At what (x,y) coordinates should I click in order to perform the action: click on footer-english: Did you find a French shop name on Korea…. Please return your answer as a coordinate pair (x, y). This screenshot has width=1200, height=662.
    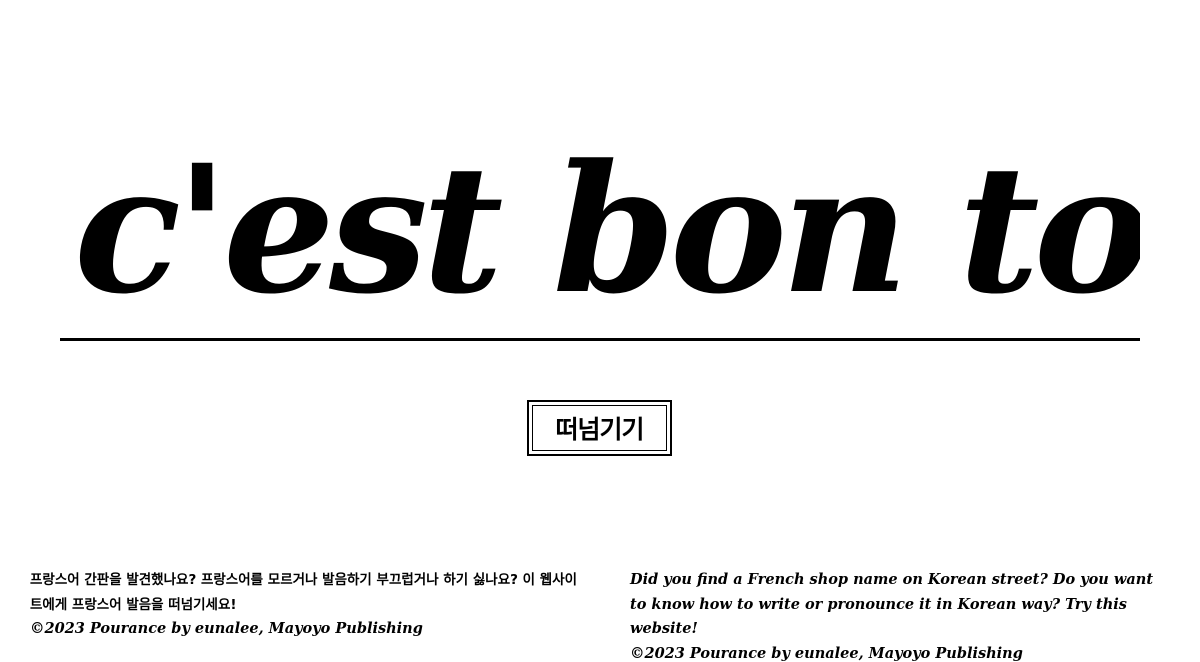
    Looking at the image, I should click on (900, 615).